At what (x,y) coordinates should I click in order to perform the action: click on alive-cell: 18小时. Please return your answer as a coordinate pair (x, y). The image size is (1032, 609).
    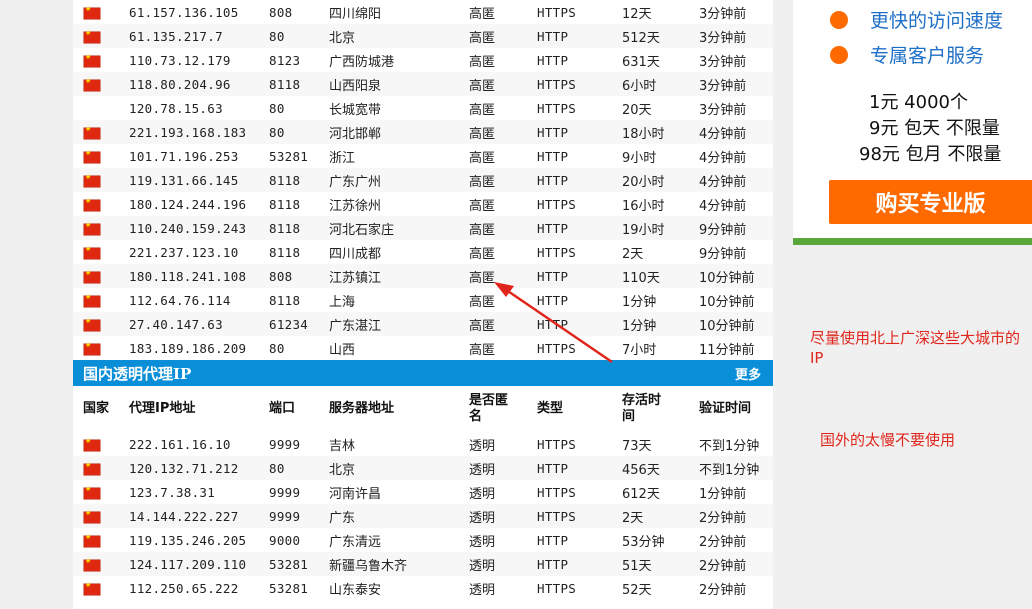
    Looking at the image, I should click on (660, 132).